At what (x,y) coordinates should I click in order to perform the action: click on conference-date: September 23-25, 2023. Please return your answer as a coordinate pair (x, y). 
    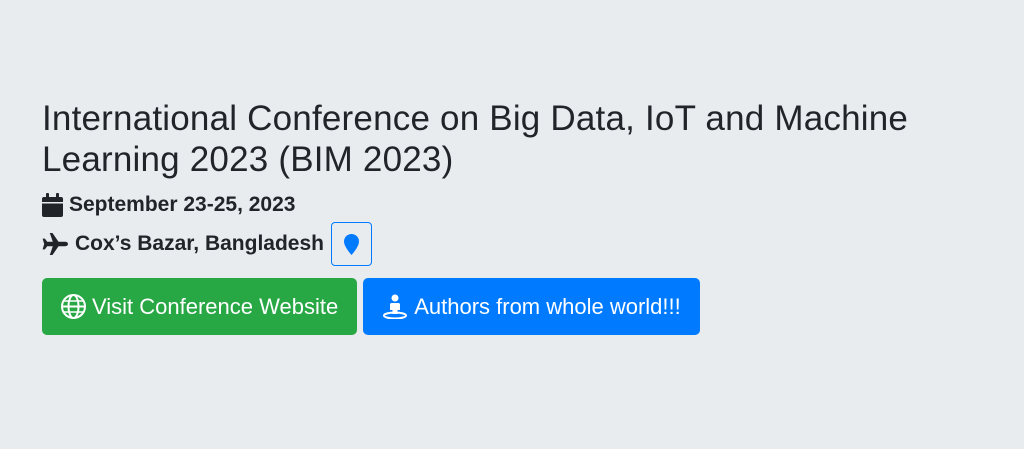
    Looking at the image, I should click on (182, 204).